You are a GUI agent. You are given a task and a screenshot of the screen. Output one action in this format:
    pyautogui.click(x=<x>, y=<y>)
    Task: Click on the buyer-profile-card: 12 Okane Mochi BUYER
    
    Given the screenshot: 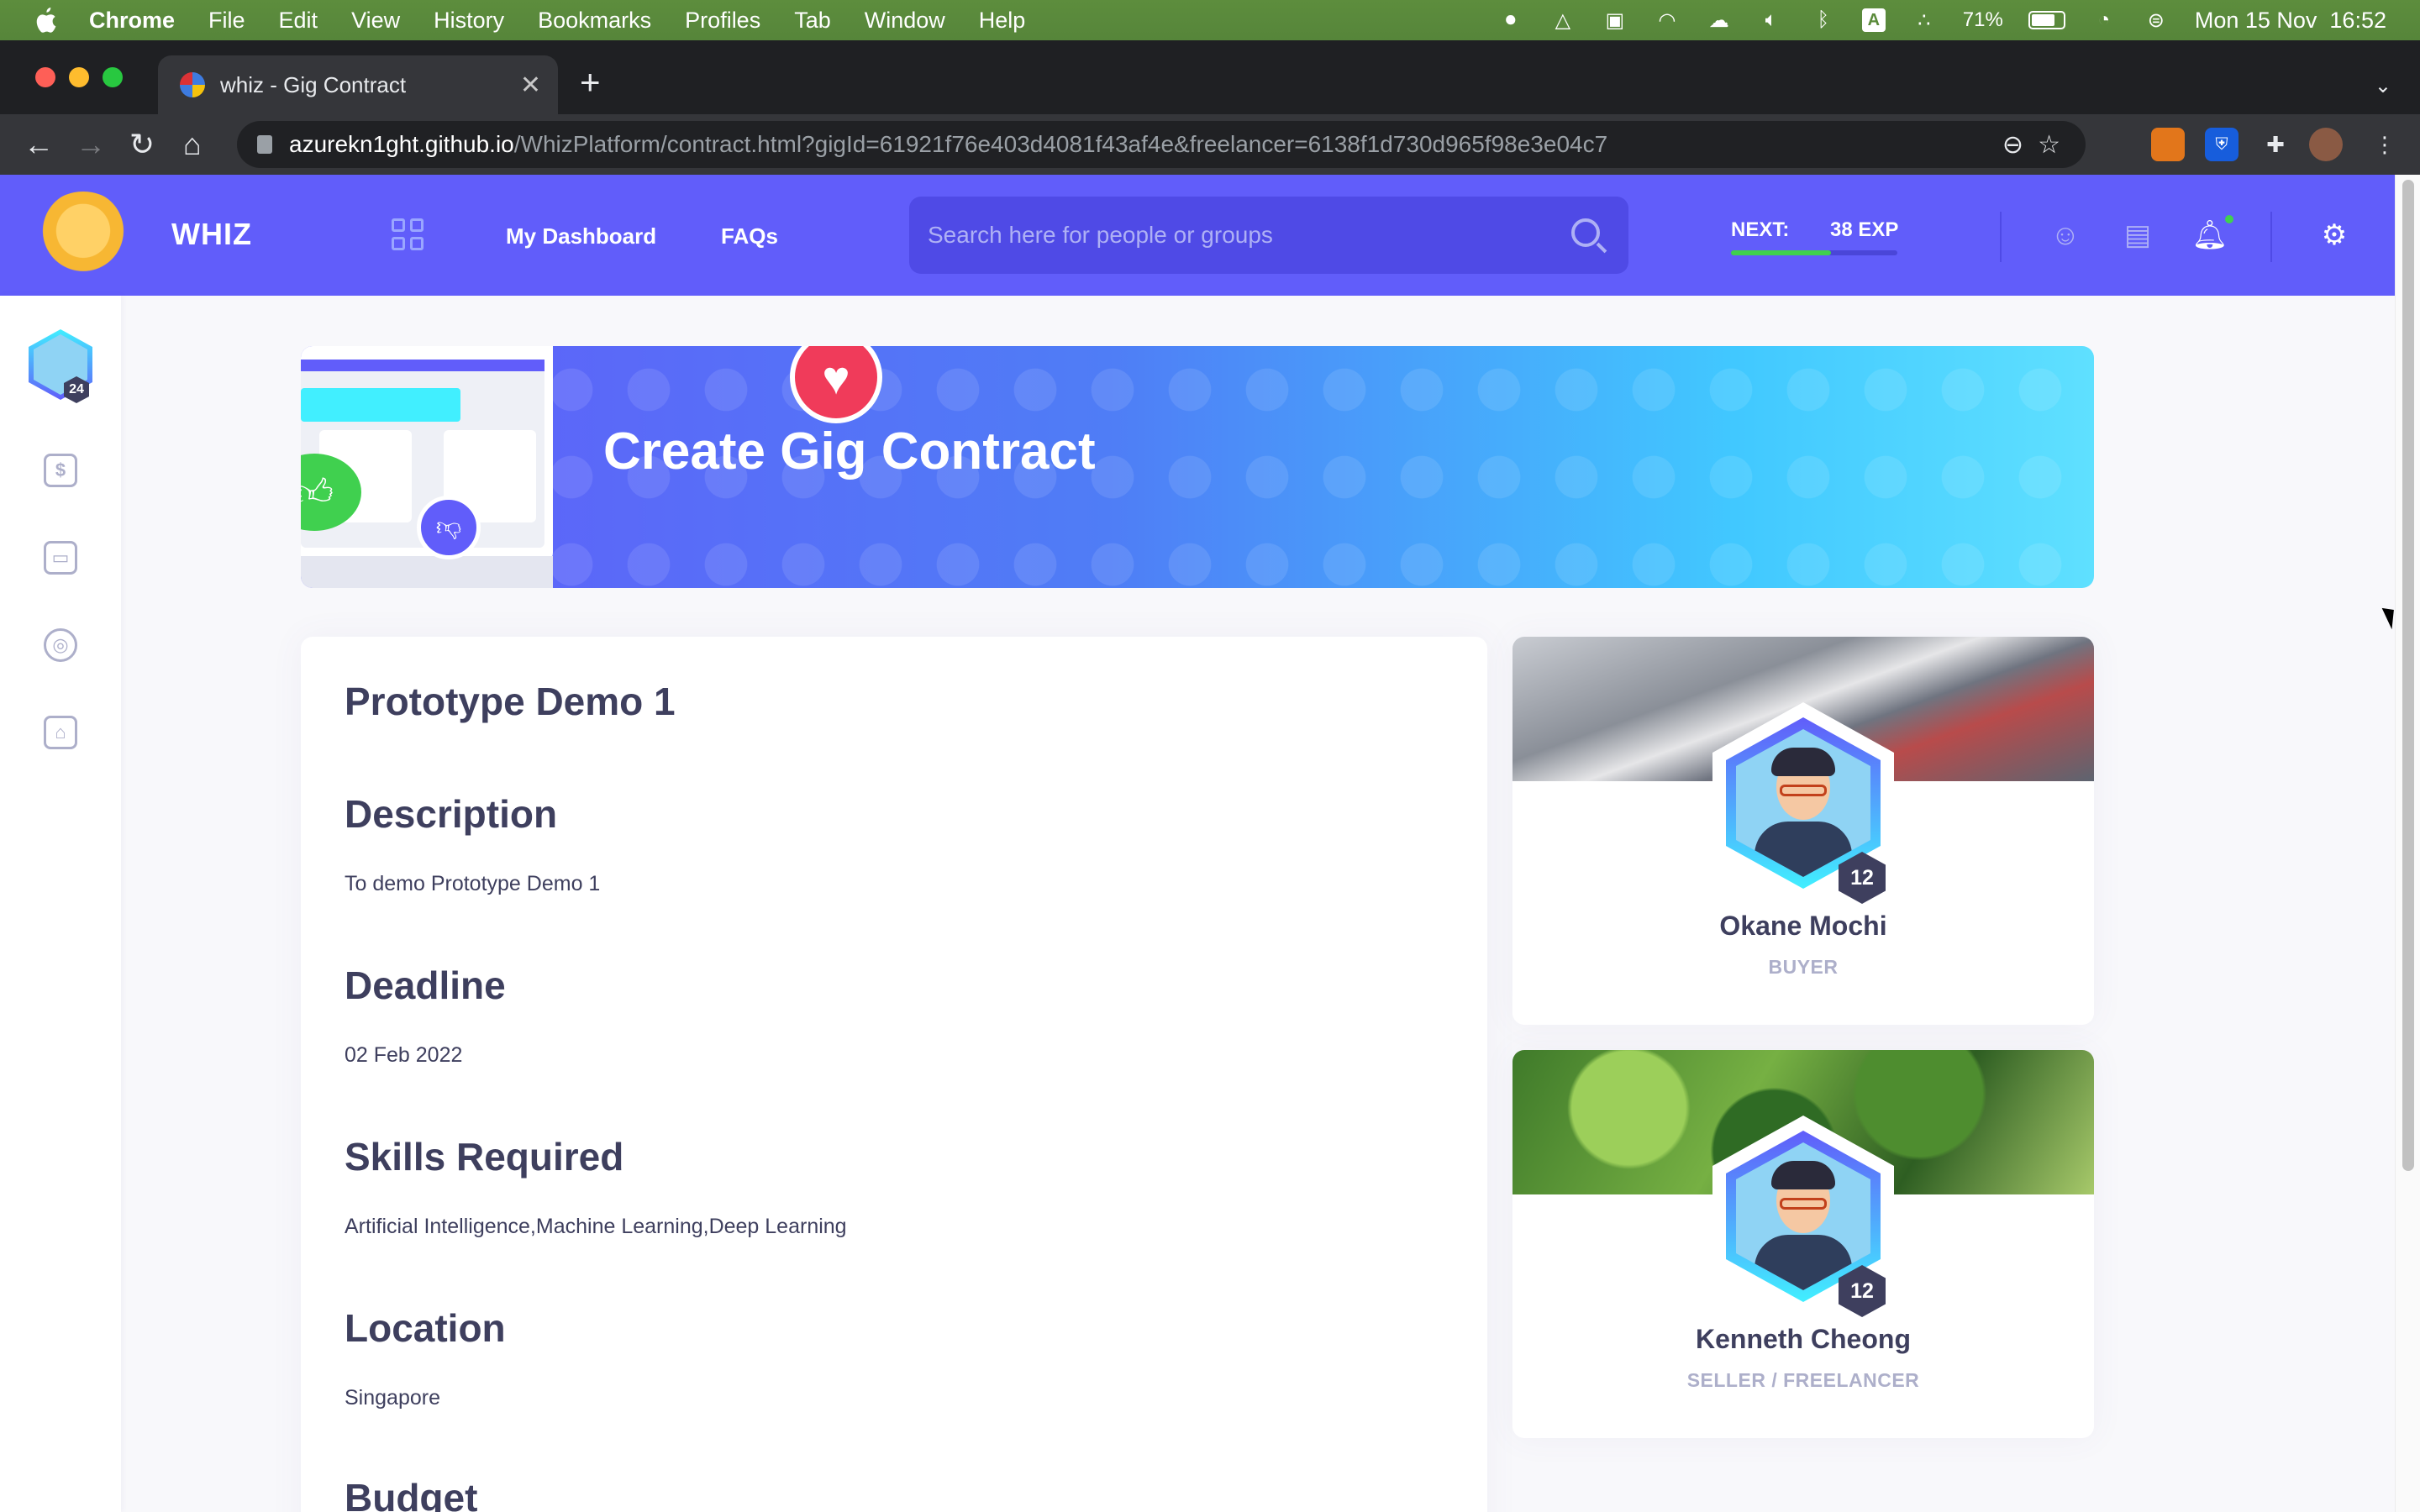 What is the action you would take?
    pyautogui.click(x=1803, y=831)
    